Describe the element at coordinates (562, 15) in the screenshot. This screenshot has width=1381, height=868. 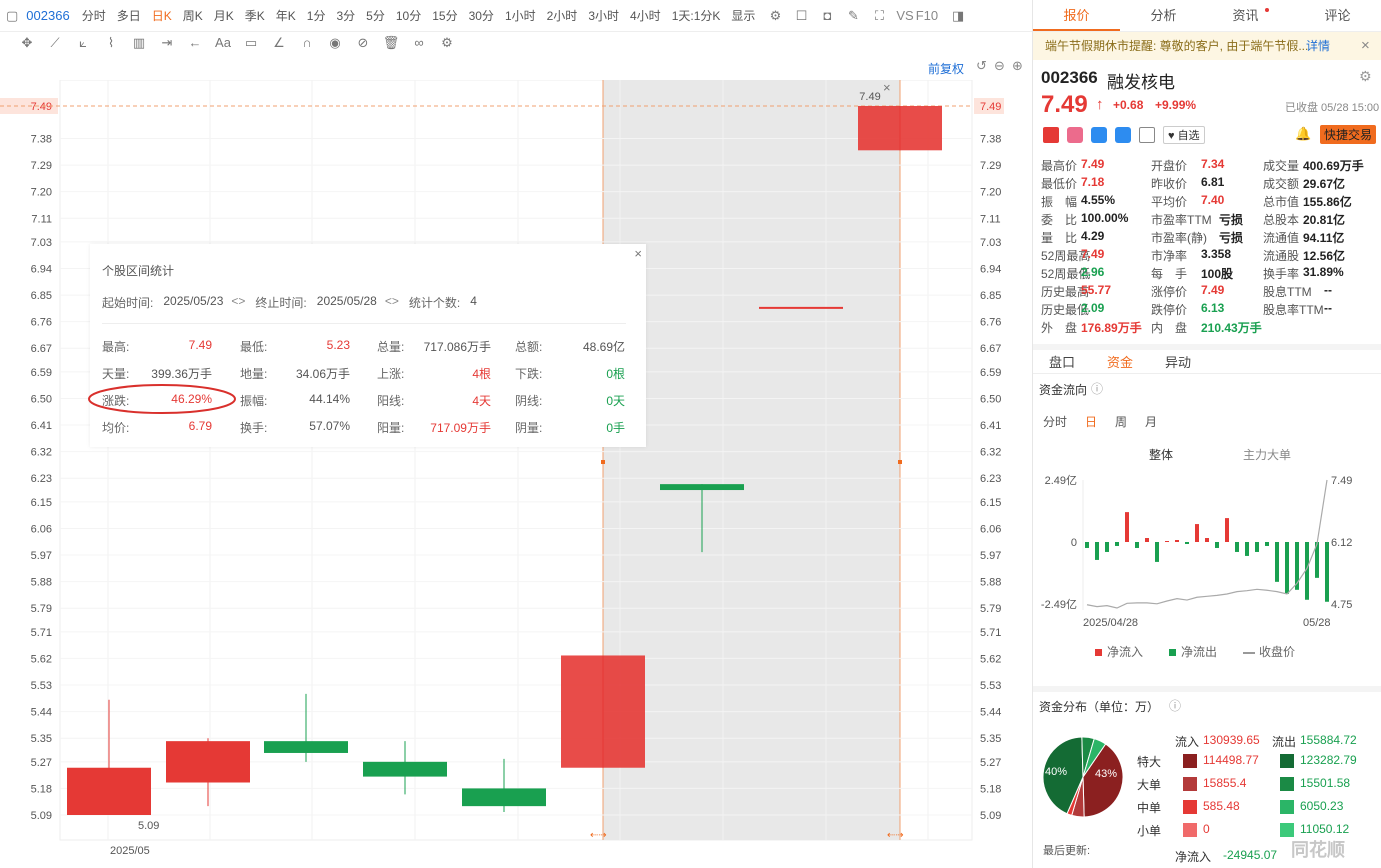
I see `period-tab: 2小时` at that location.